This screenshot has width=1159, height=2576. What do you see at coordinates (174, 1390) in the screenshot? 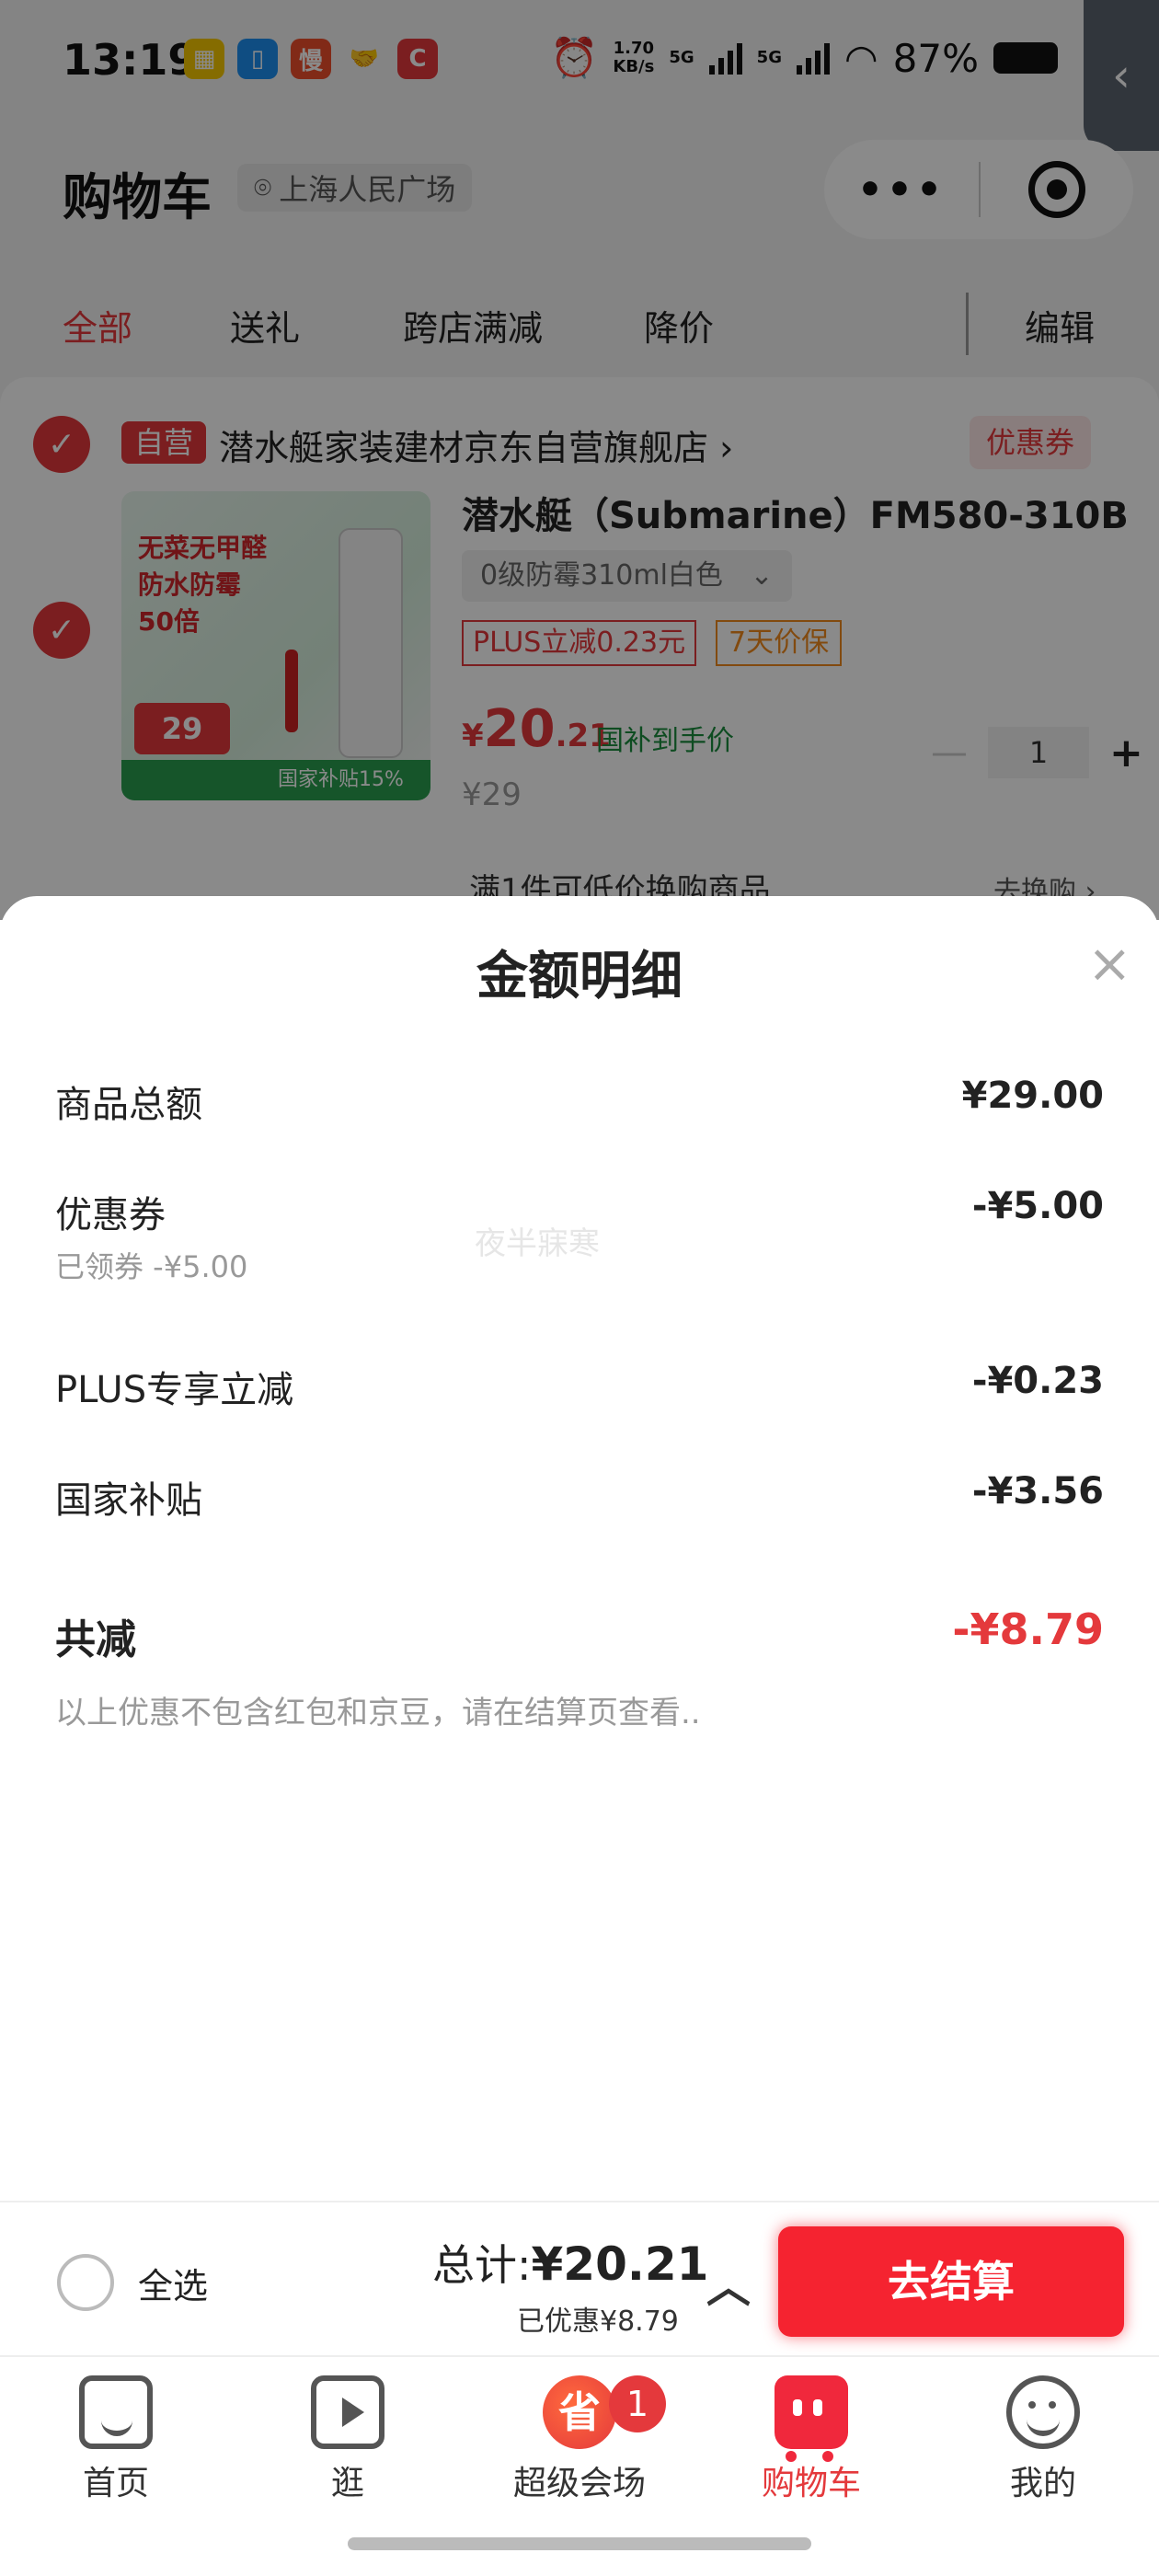
I see `plus-discount-label: PLUS专享立减` at bounding box center [174, 1390].